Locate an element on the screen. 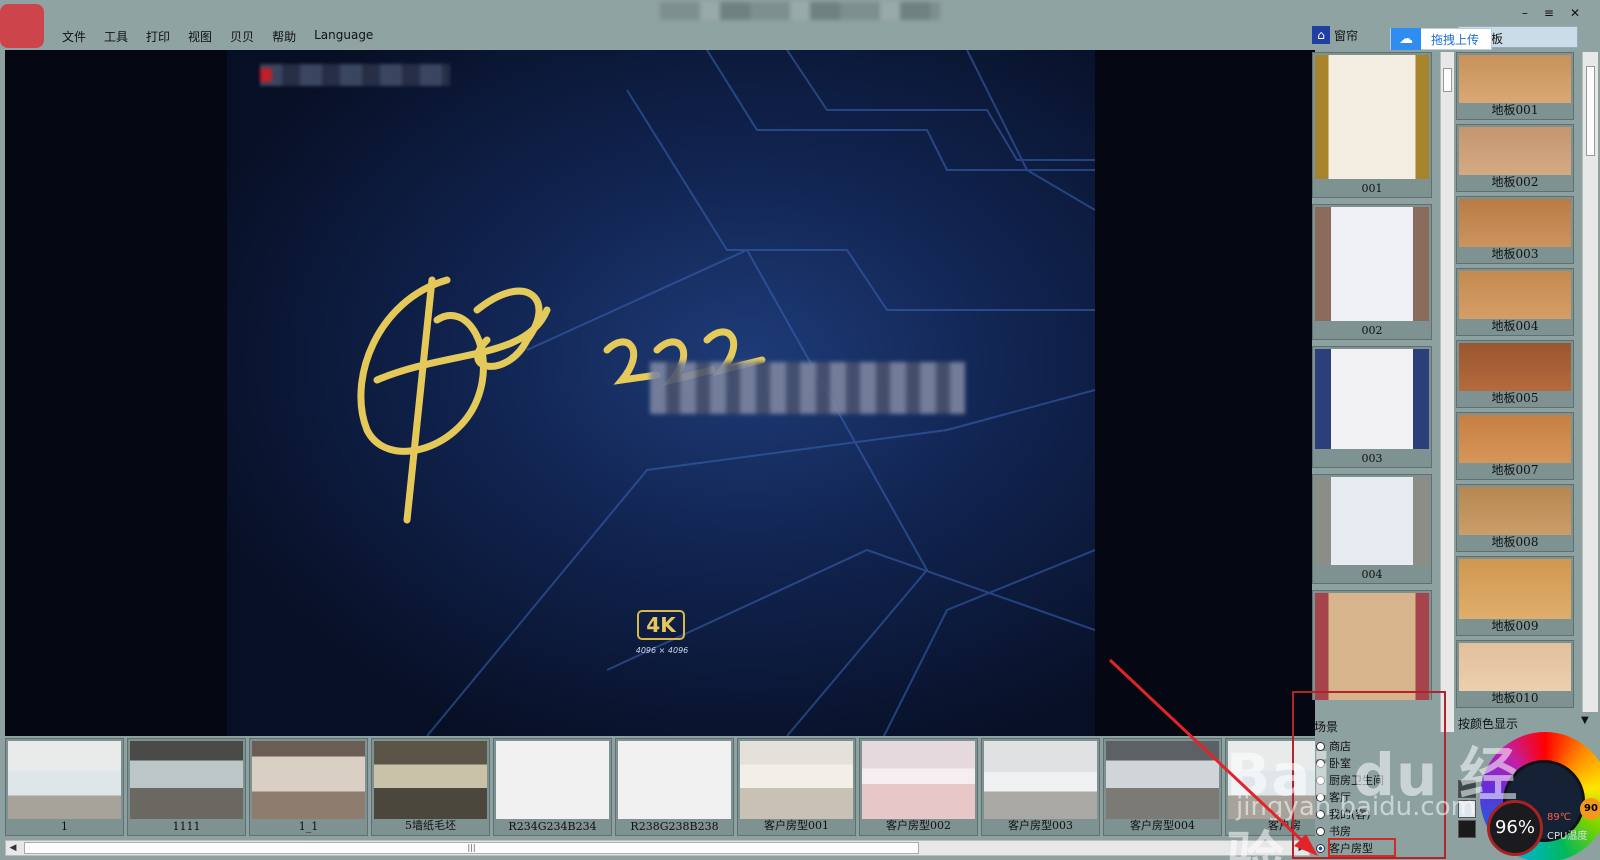 This screenshot has width=1600, height=860. curtain-item is located at coordinates (1372, 645).